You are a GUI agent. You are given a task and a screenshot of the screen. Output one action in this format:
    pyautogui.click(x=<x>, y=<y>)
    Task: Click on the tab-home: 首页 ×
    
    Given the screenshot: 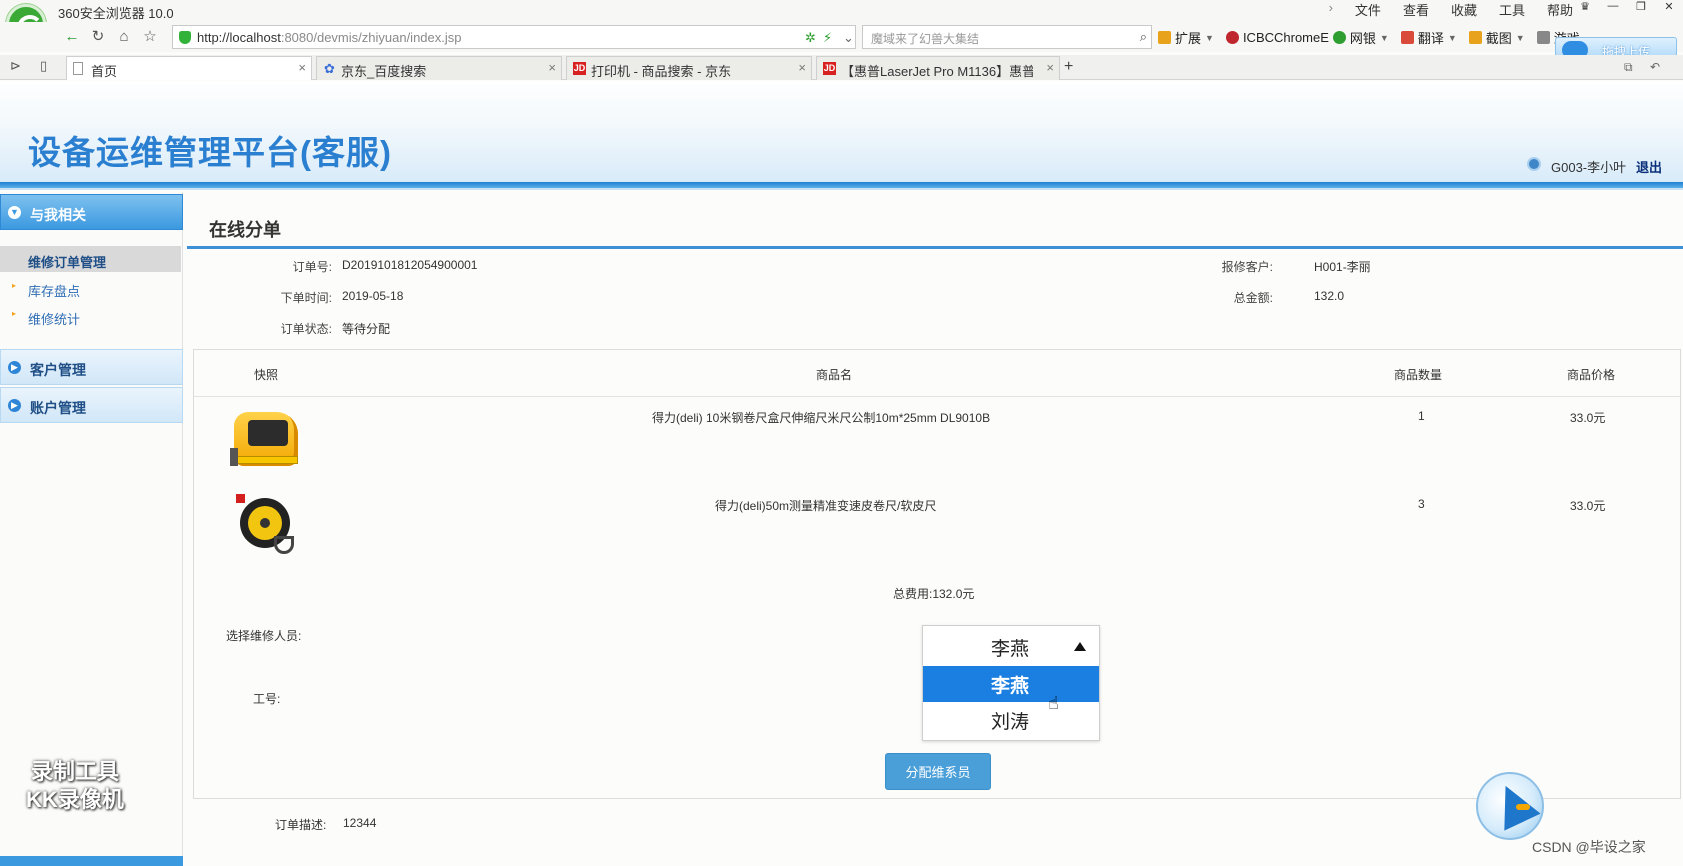 What is the action you would take?
    pyautogui.click(x=189, y=68)
    